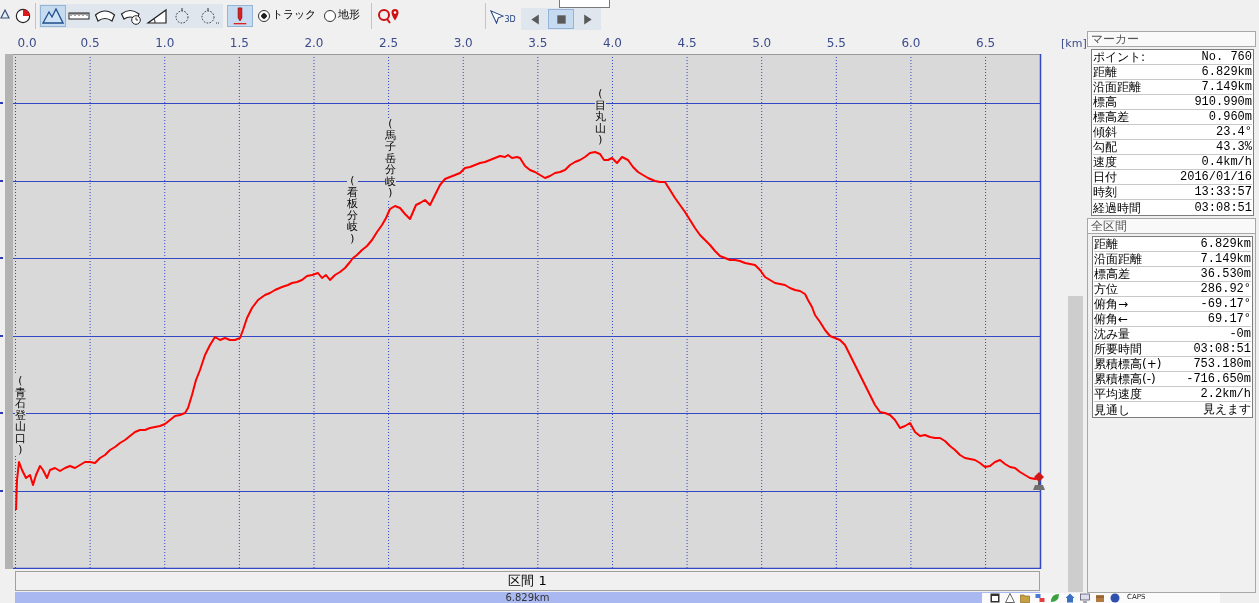  I want to click on radio-label: トラック, so click(294, 15).